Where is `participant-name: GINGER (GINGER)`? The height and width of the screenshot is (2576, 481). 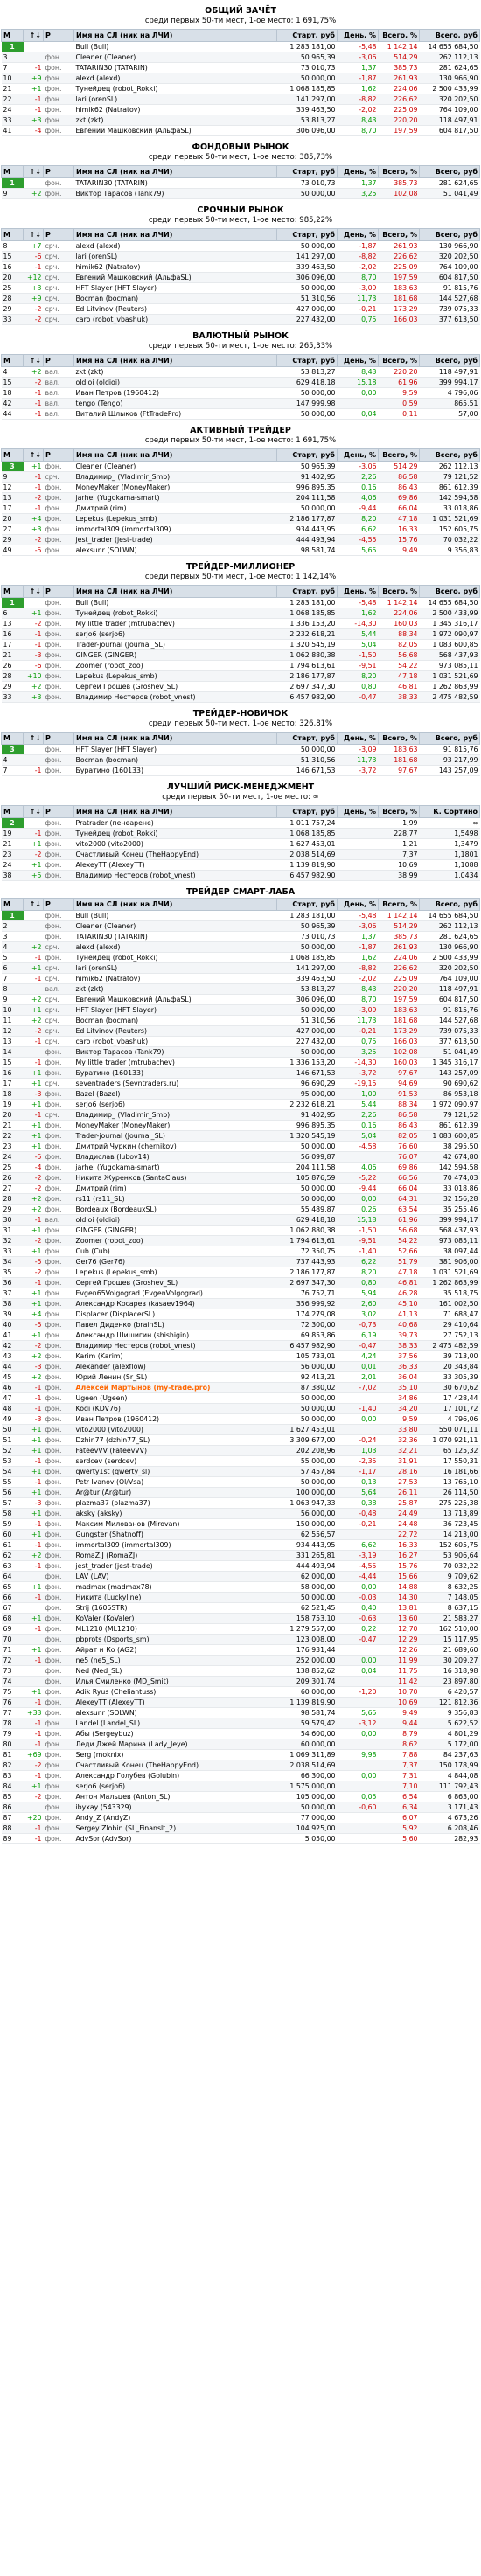
participant-name: GINGER (GINGER) is located at coordinates (175, 1230).